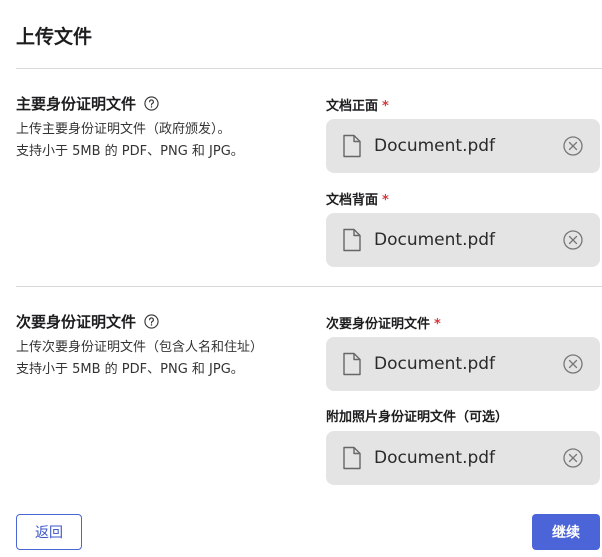 This screenshot has height=557, width=602. What do you see at coordinates (309, 286) in the screenshot?
I see `section-divider` at bounding box center [309, 286].